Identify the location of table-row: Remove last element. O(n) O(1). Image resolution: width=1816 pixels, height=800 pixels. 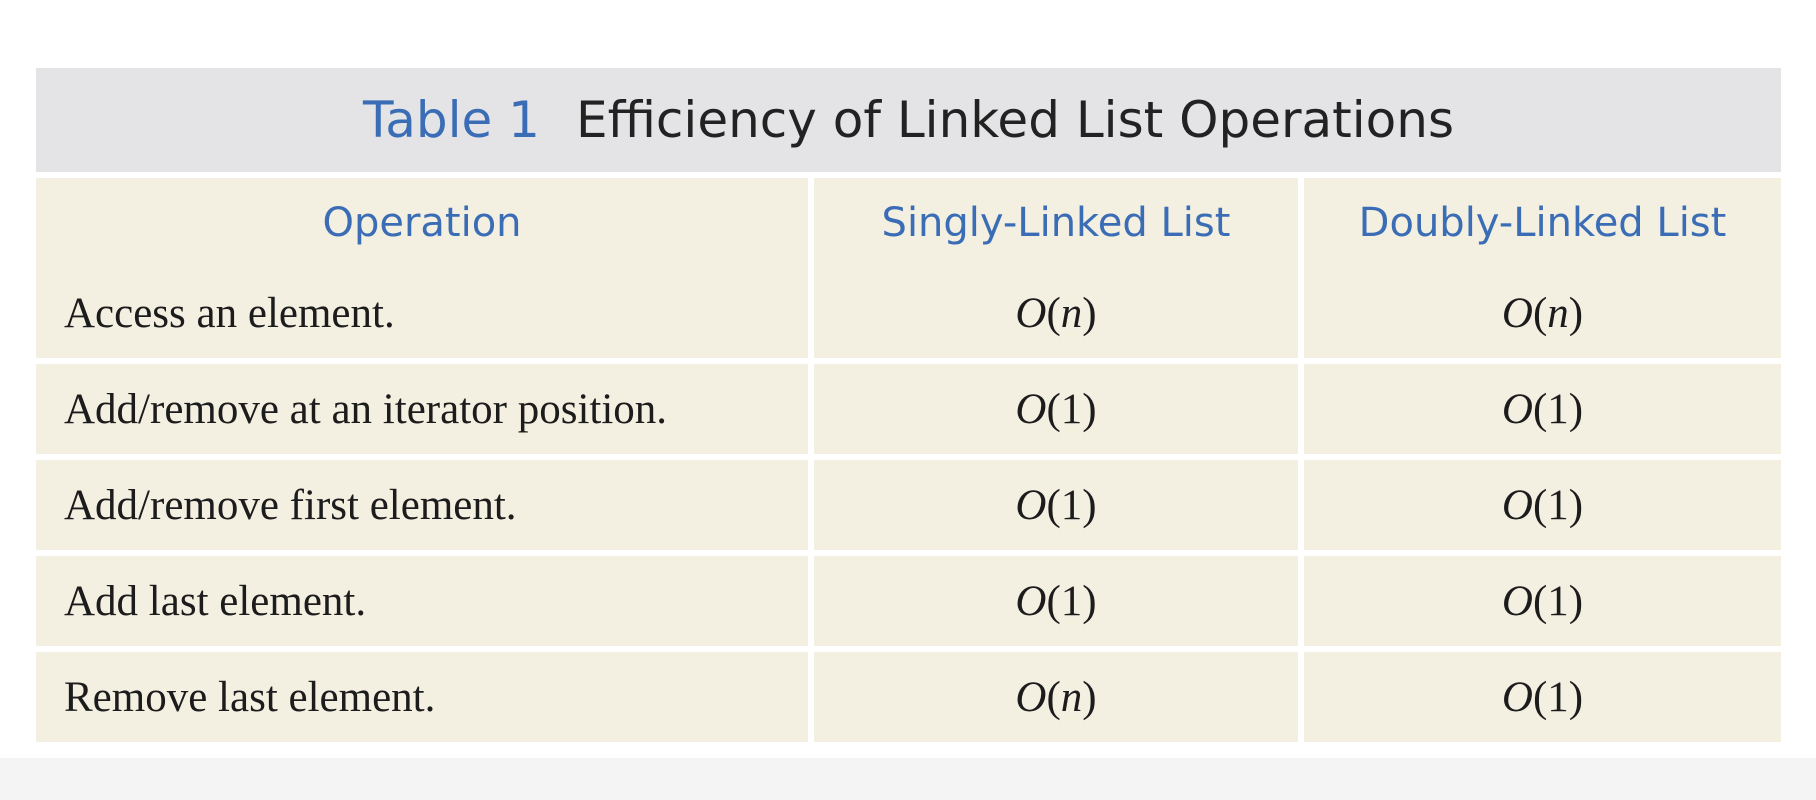
(908, 697).